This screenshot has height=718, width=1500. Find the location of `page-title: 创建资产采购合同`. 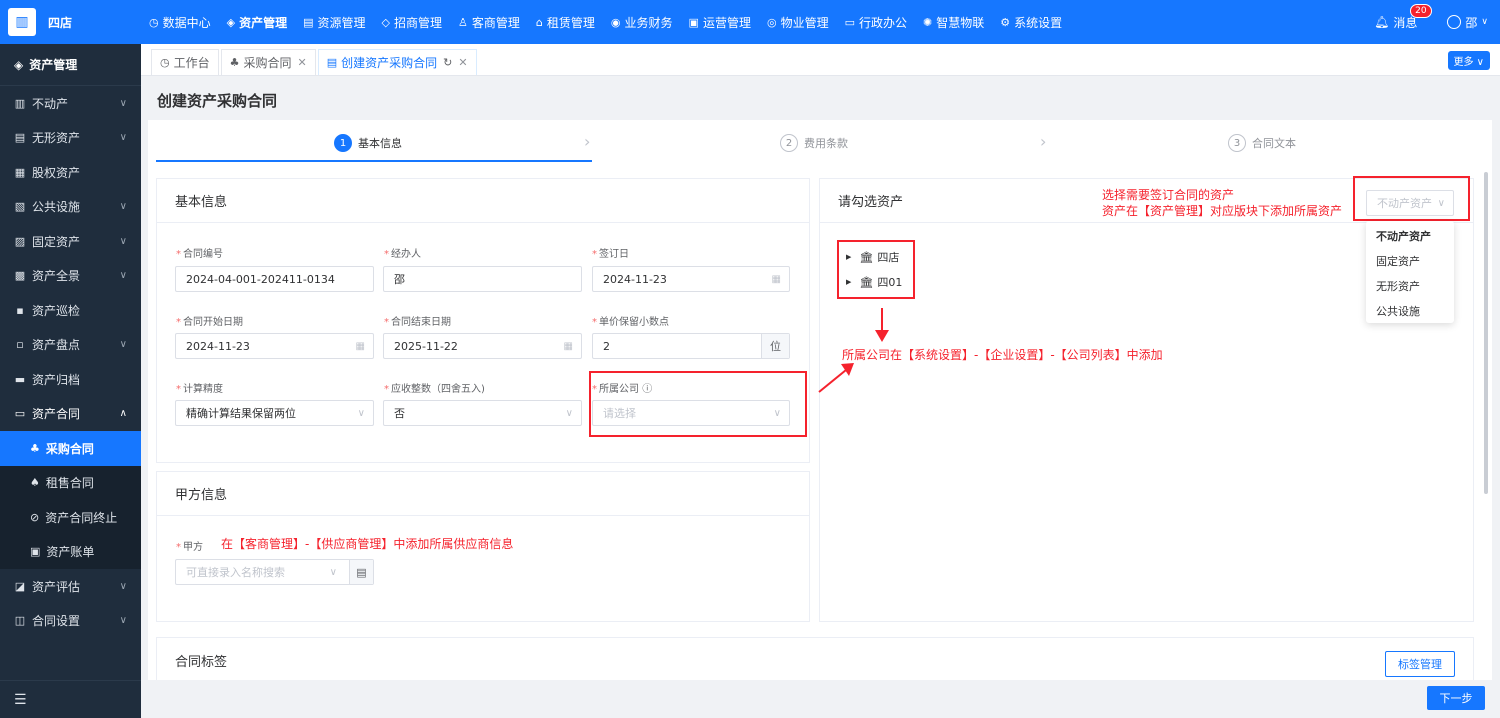

page-title: 创建资产采购合同 is located at coordinates (217, 101).